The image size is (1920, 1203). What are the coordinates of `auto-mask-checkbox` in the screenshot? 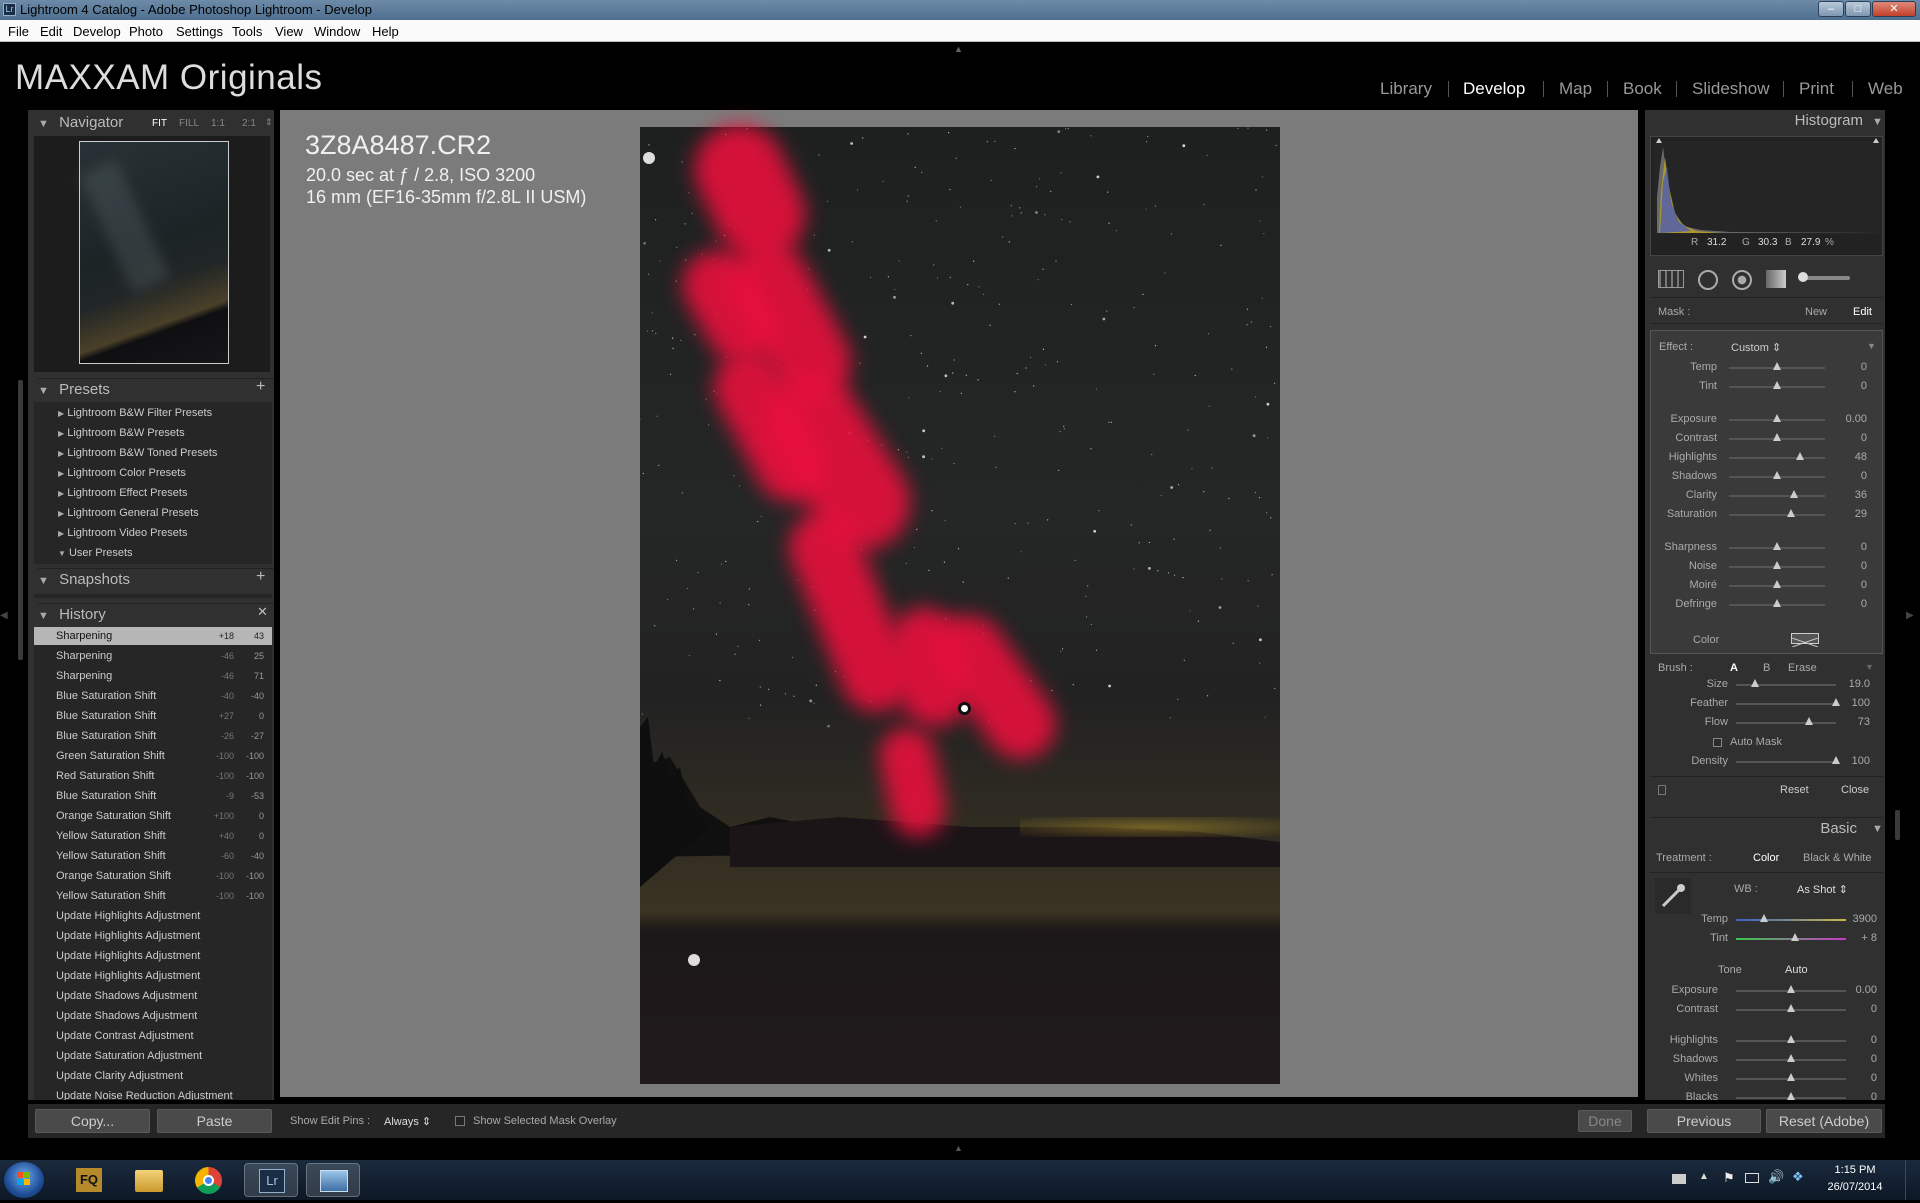 It's located at (1717, 742).